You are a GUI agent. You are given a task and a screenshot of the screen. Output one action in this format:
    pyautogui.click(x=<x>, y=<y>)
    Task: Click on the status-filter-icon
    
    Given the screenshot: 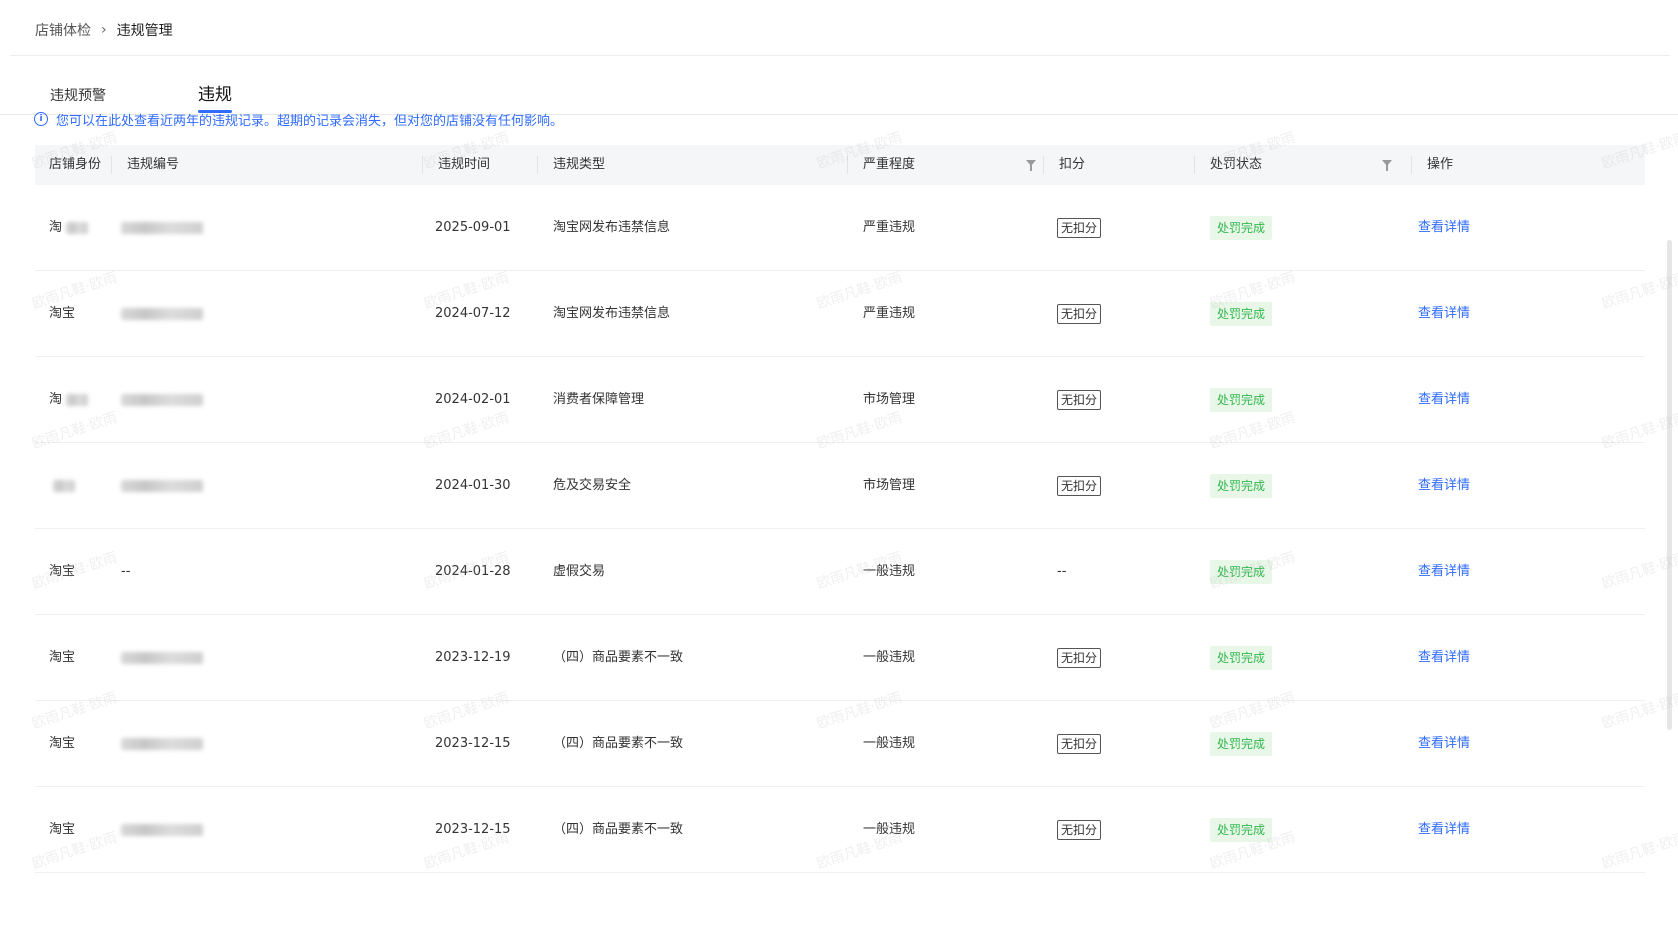 What is the action you would take?
    pyautogui.click(x=1387, y=165)
    